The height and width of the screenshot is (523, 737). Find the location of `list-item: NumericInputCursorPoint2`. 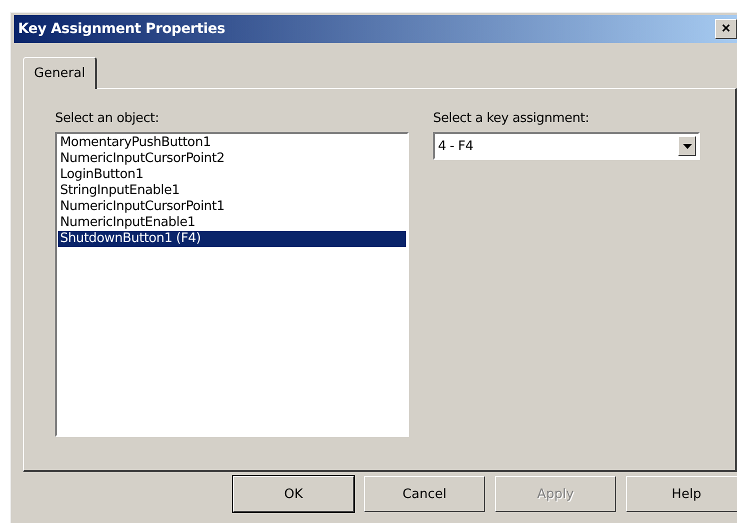

list-item: NumericInputCursorPoint2 is located at coordinates (232, 159).